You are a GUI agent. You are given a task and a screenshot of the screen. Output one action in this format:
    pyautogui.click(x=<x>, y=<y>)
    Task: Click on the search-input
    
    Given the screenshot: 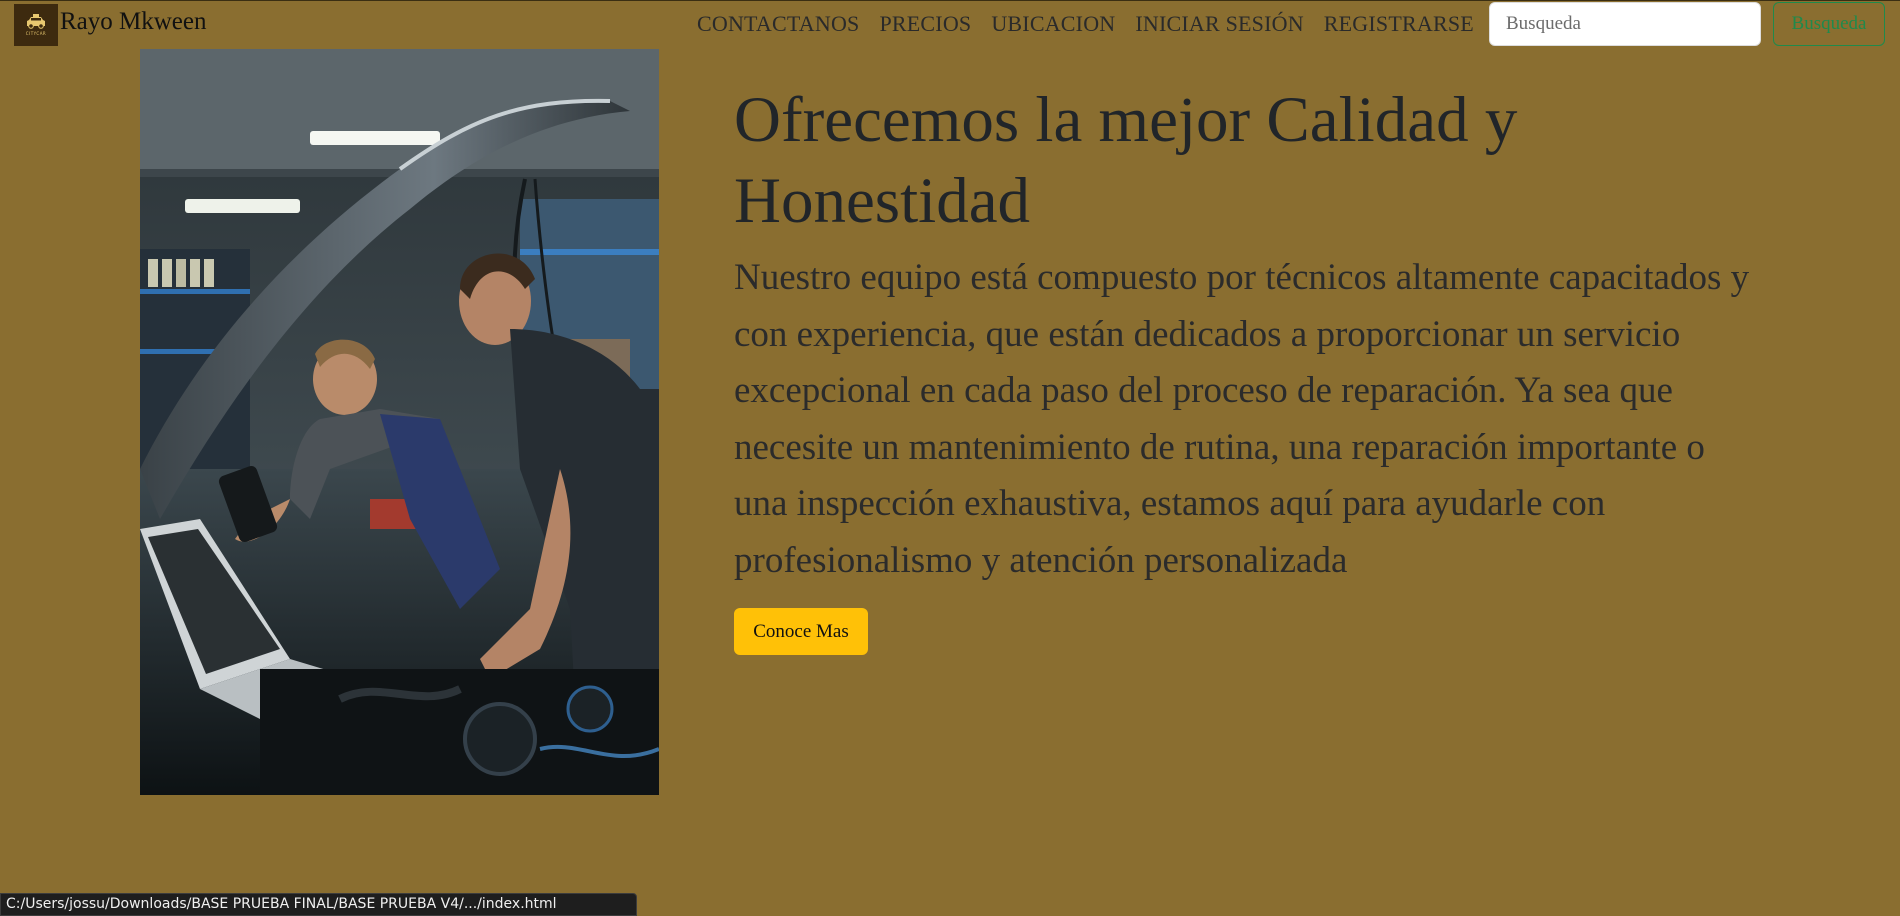 What is the action you would take?
    pyautogui.click(x=1625, y=24)
    